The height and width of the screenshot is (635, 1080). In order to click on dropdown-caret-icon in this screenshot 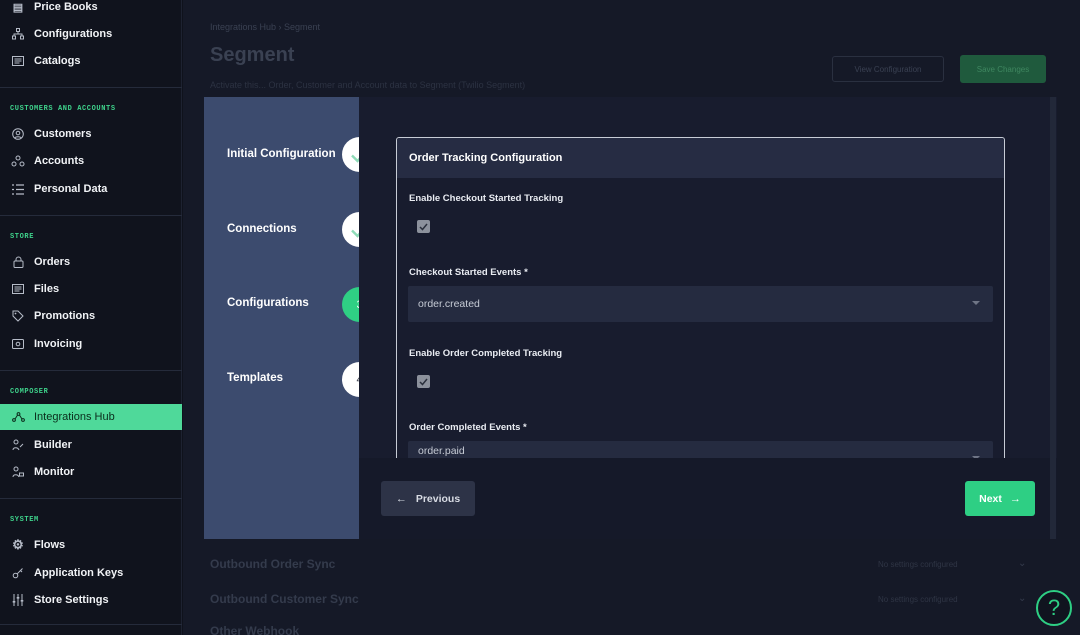, I will do `click(976, 303)`.